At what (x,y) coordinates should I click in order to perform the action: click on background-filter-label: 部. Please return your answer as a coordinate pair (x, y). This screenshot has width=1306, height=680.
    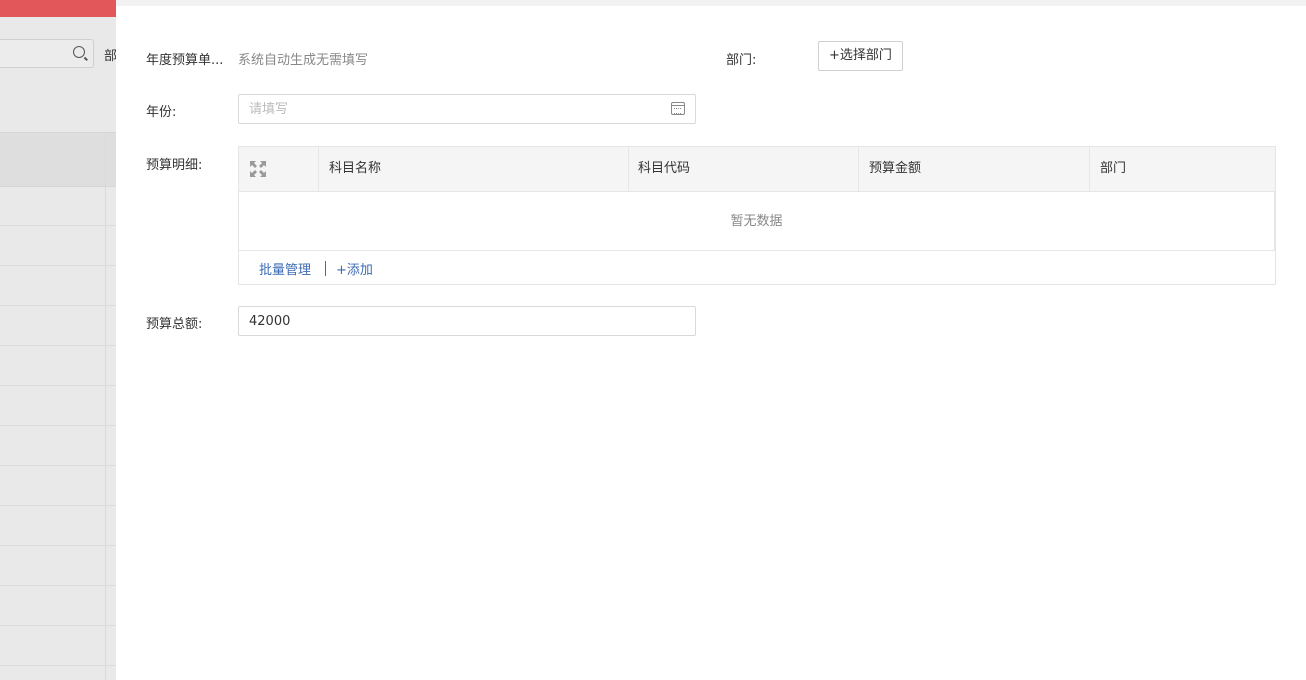
    Looking at the image, I should click on (110, 56).